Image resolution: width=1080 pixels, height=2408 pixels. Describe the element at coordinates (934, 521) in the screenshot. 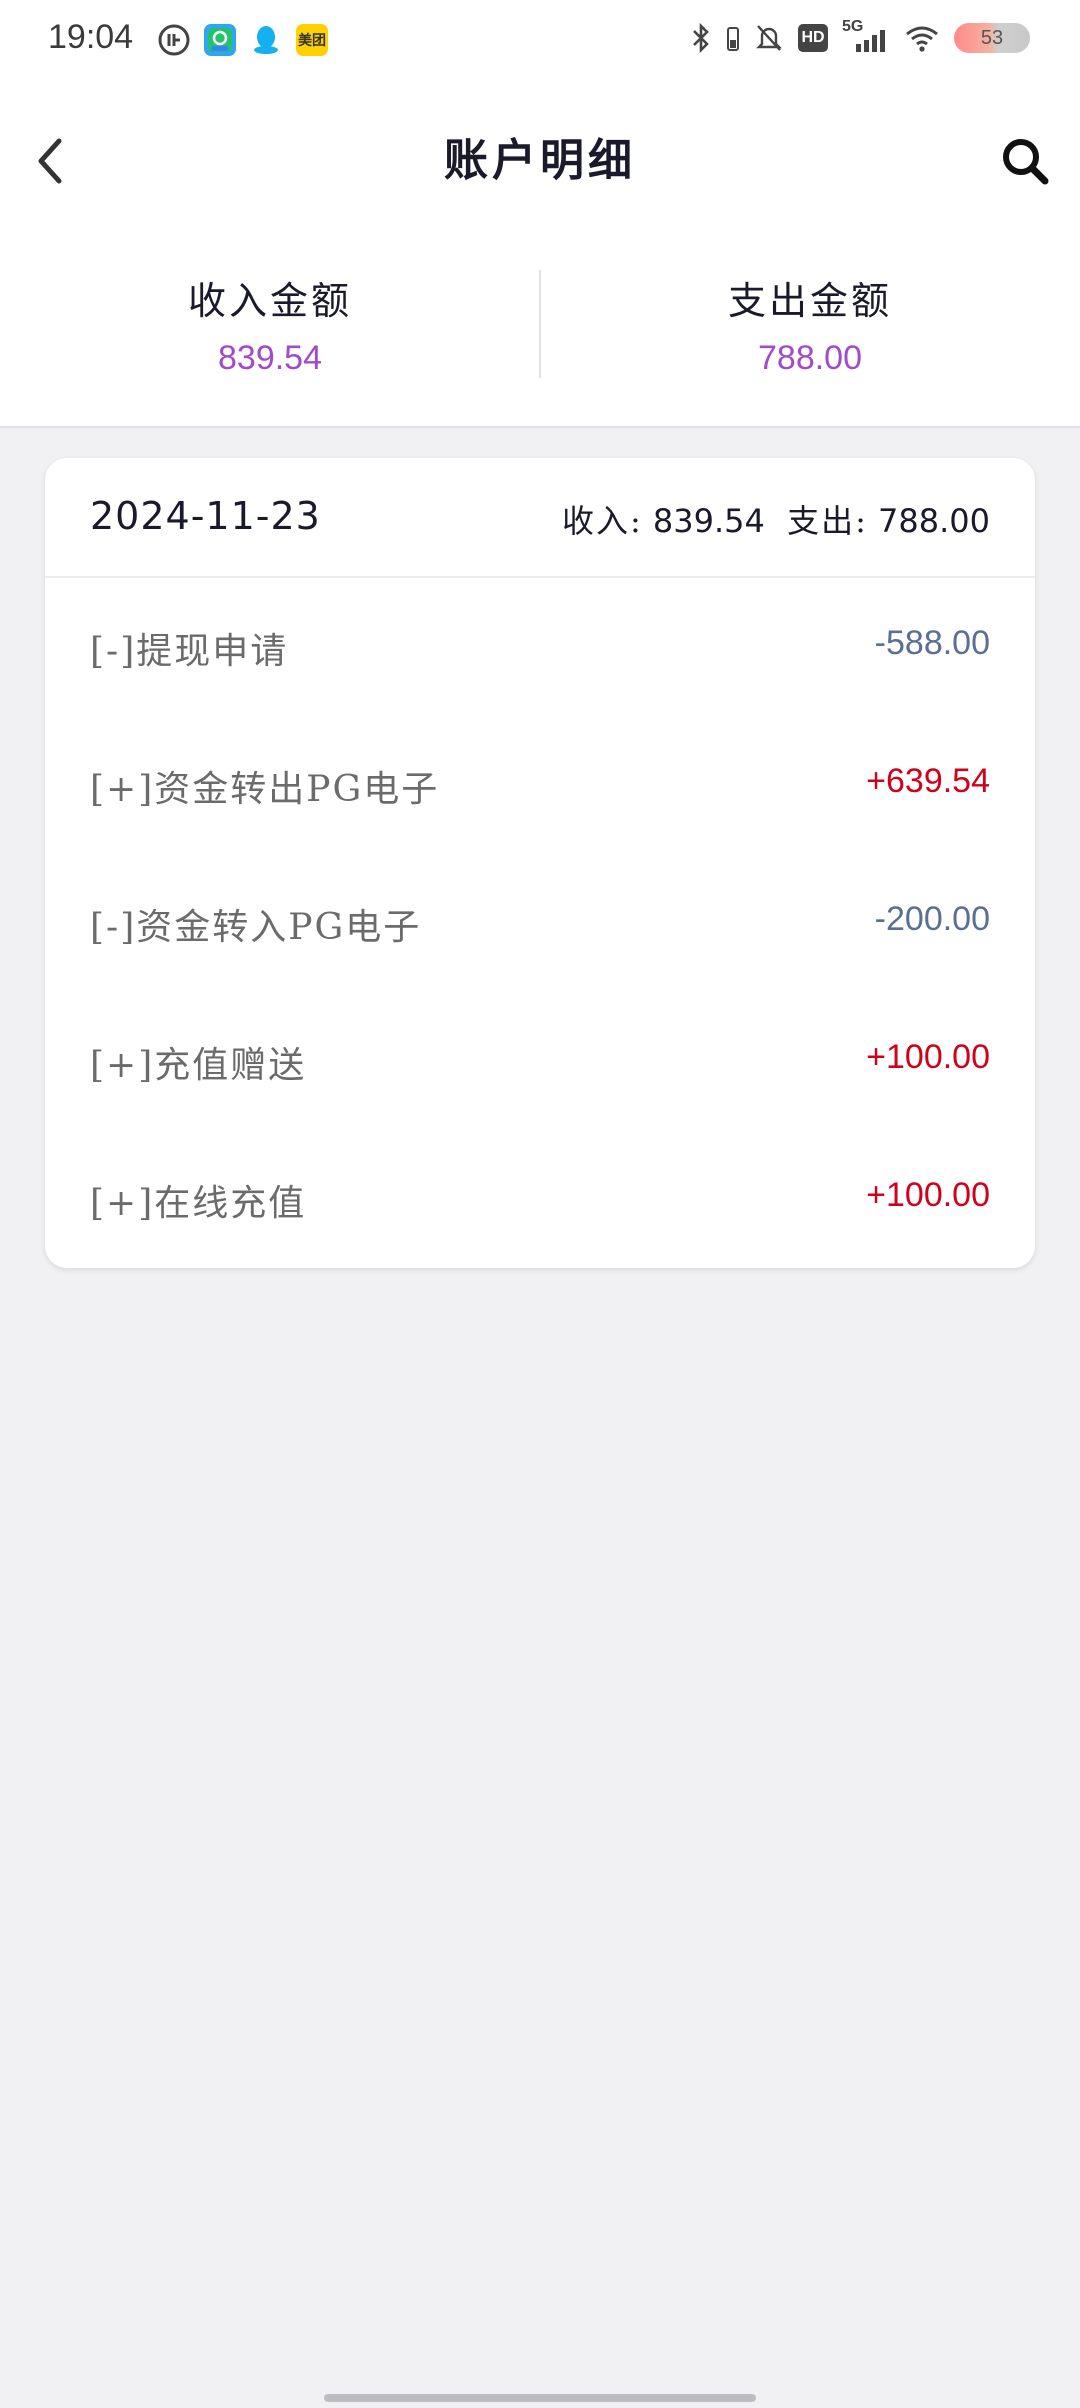

I see `day-expense-total: 788.00` at that location.